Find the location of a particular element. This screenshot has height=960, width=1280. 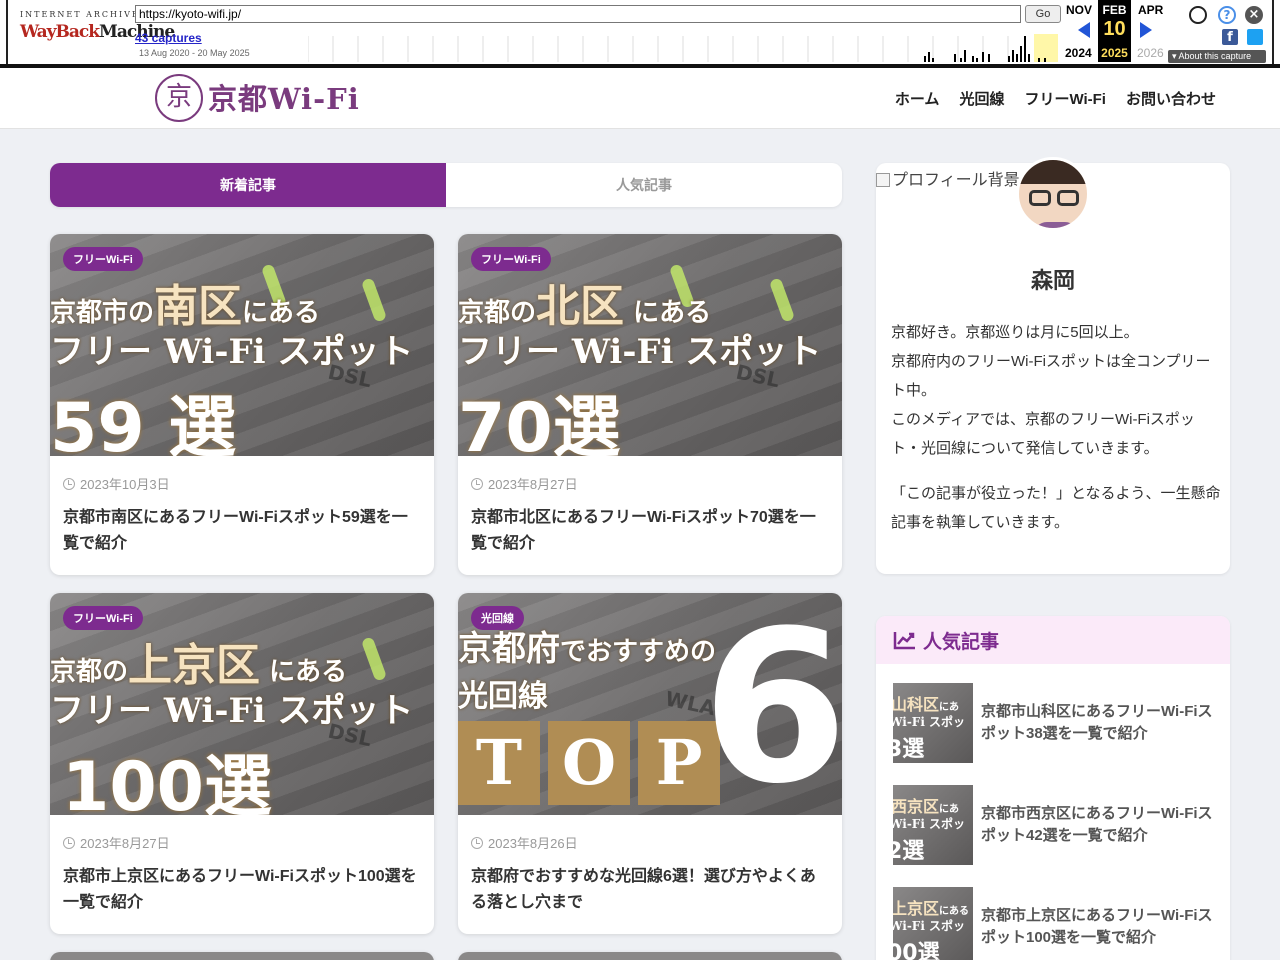

article-date-text: 2023年8月26日 is located at coordinates (533, 843).